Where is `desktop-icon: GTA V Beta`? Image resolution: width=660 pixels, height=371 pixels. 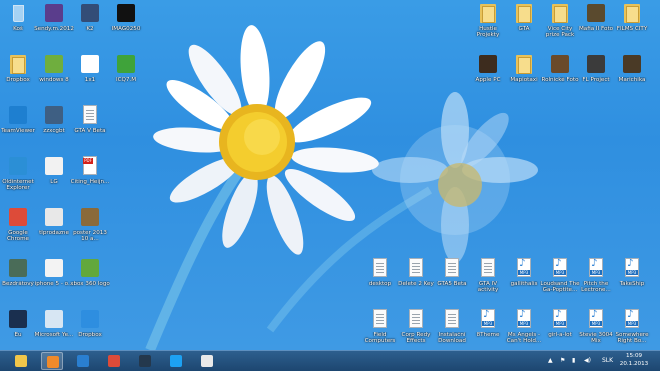 desktop-icon: GTA V Beta is located at coordinates (90, 126).